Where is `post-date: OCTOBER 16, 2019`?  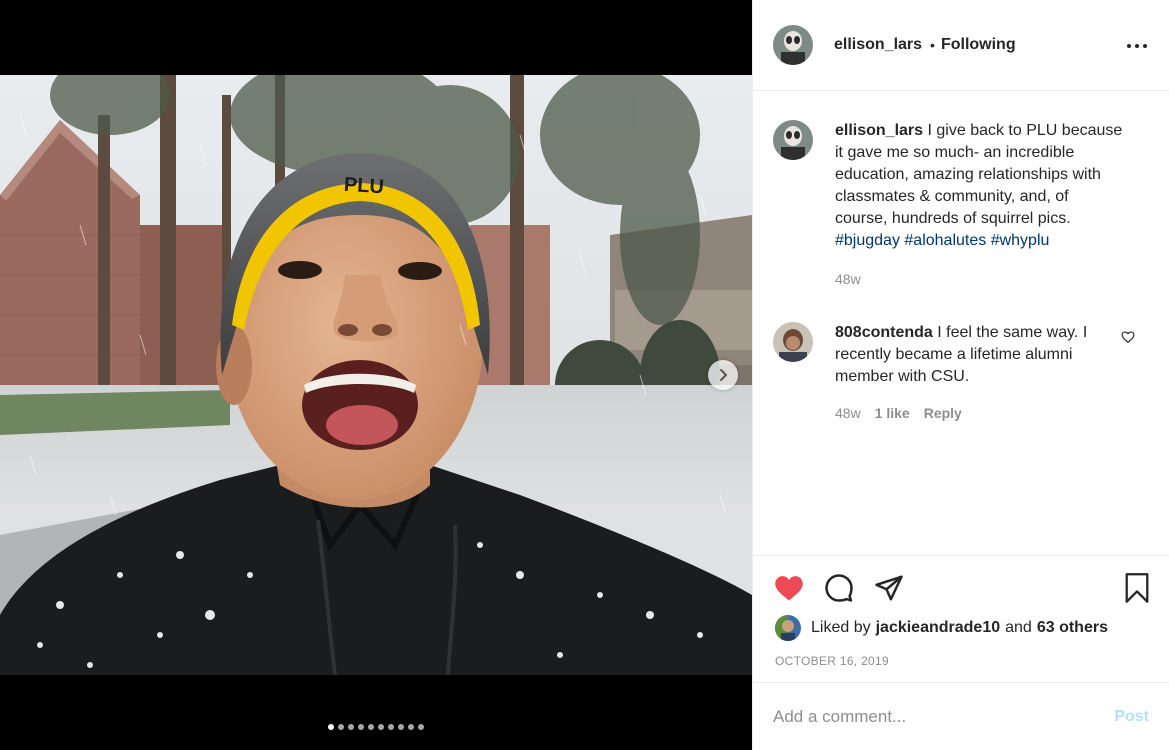
post-date: OCTOBER 16, 2019 is located at coordinates (832, 661).